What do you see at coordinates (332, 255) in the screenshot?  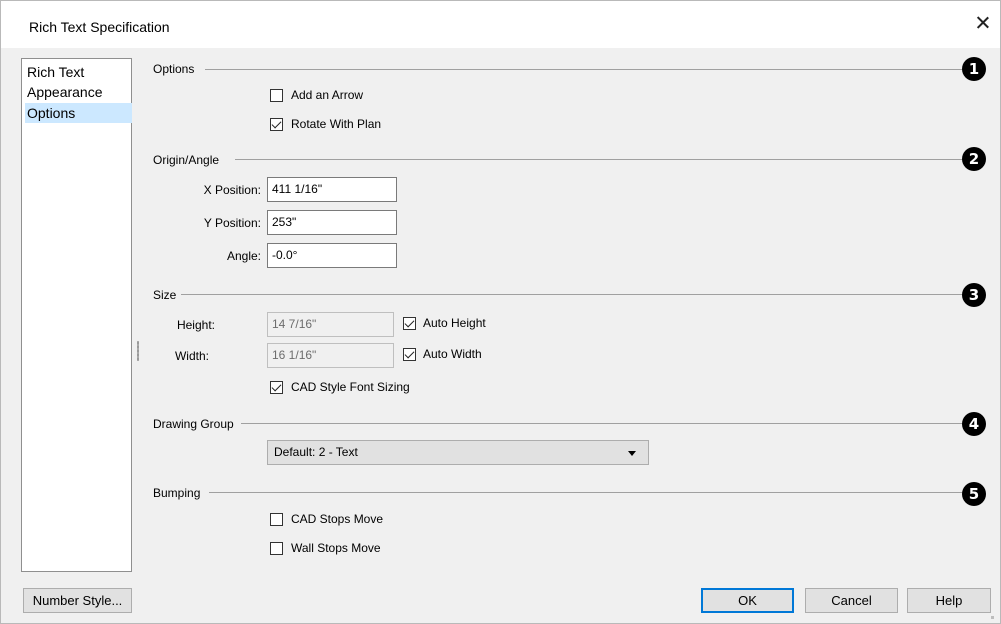 I see `angle-field: -0.0°` at bounding box center [332, 255].